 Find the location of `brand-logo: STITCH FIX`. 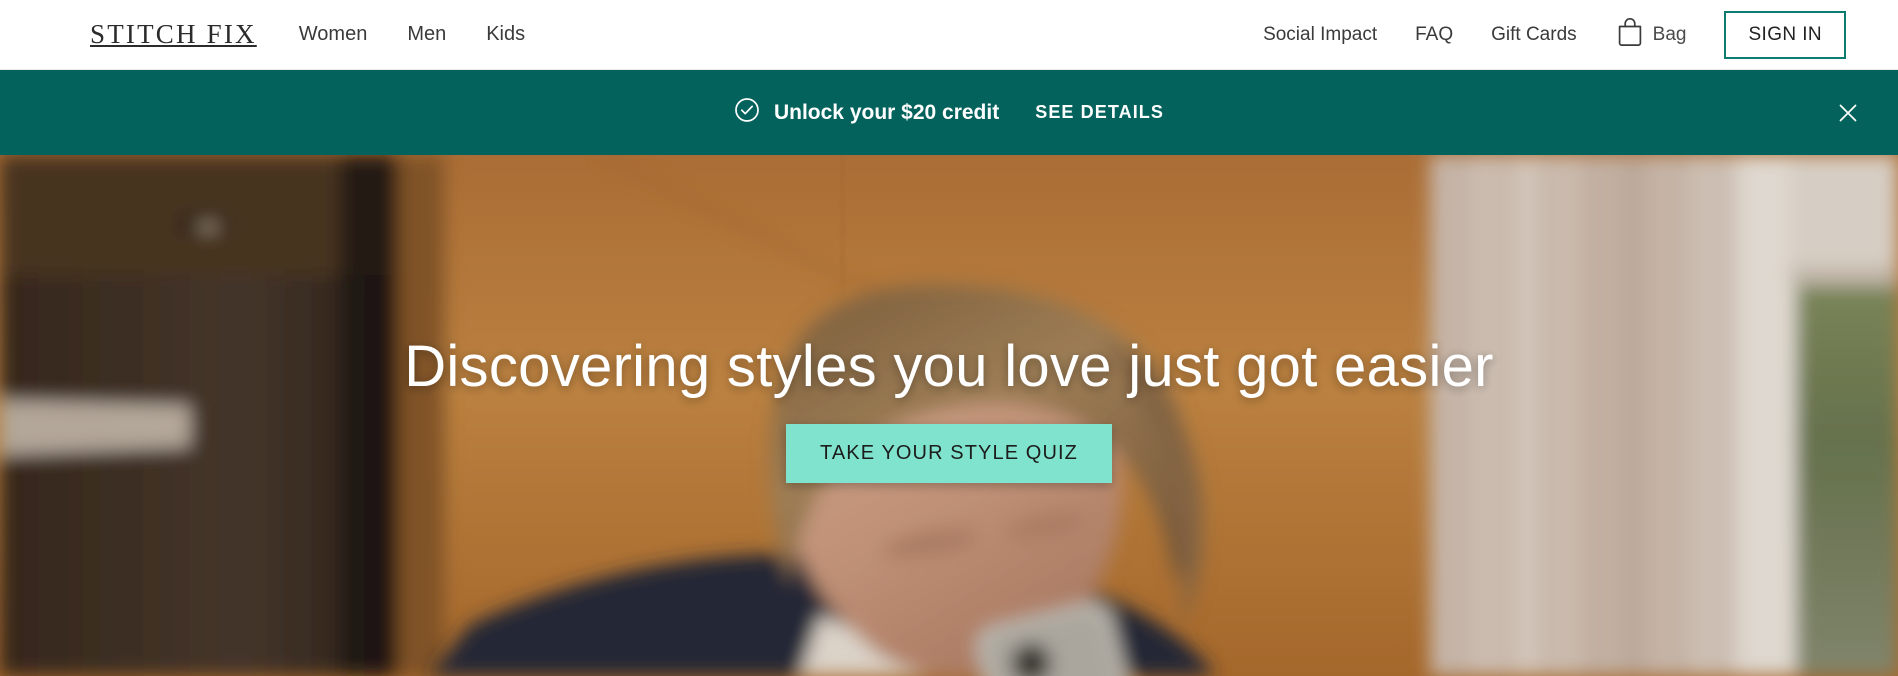

brand-logo: STITCH FIX is located at coordinates (173, 34).